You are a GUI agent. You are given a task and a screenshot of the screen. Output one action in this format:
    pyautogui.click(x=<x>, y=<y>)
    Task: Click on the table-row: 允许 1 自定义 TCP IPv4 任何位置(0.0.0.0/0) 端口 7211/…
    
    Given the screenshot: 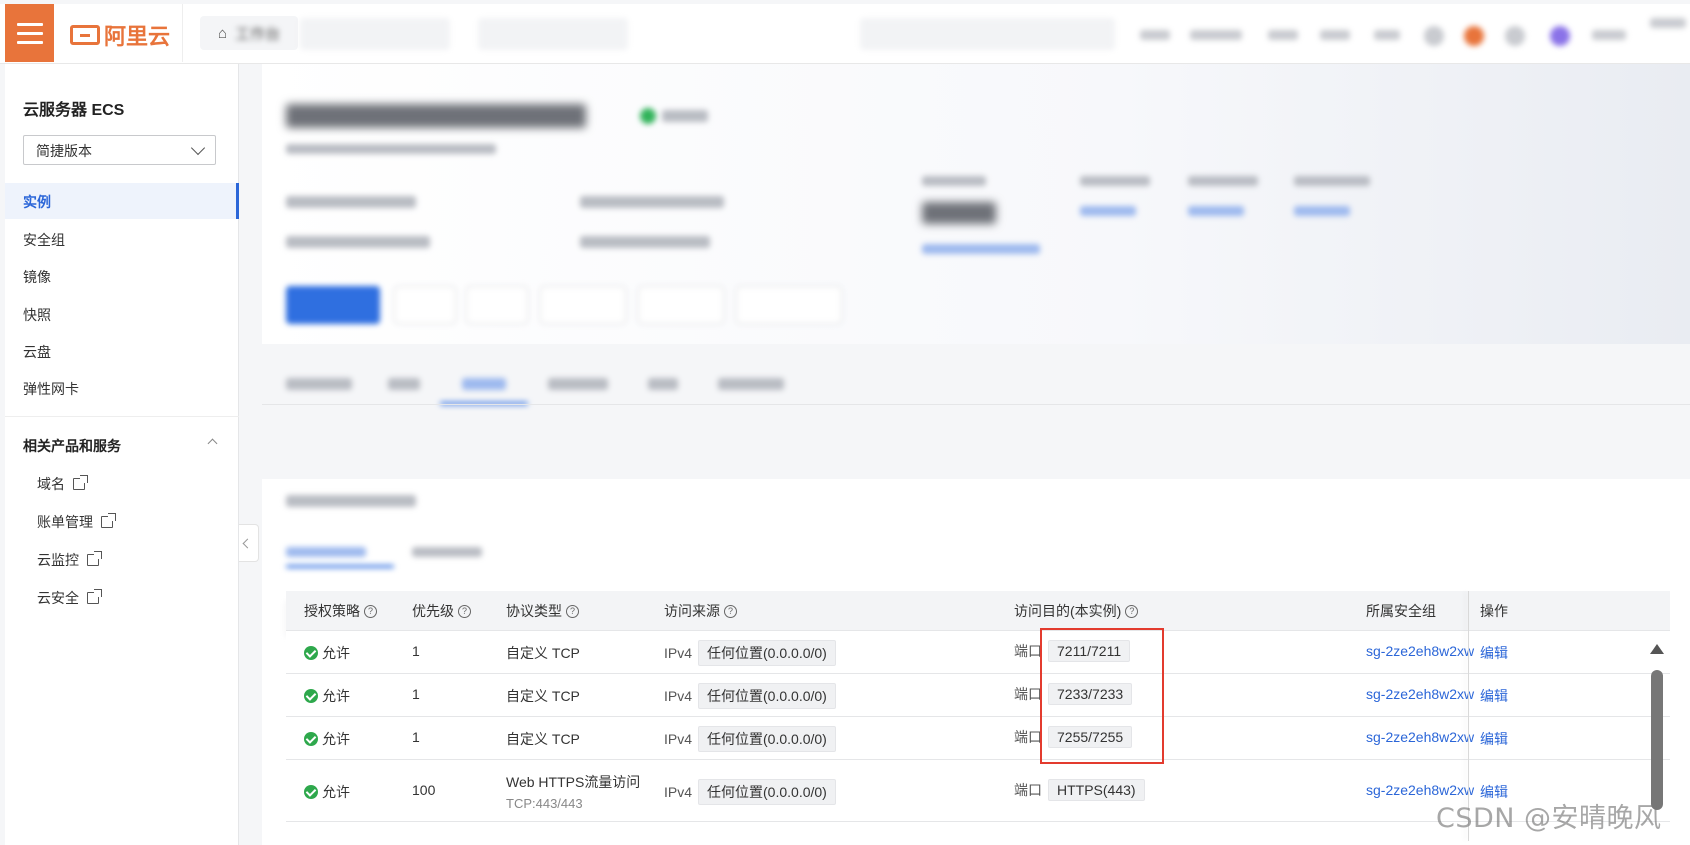 What is the action you would take?
    pyautogui.click(x=978, y=652)
    